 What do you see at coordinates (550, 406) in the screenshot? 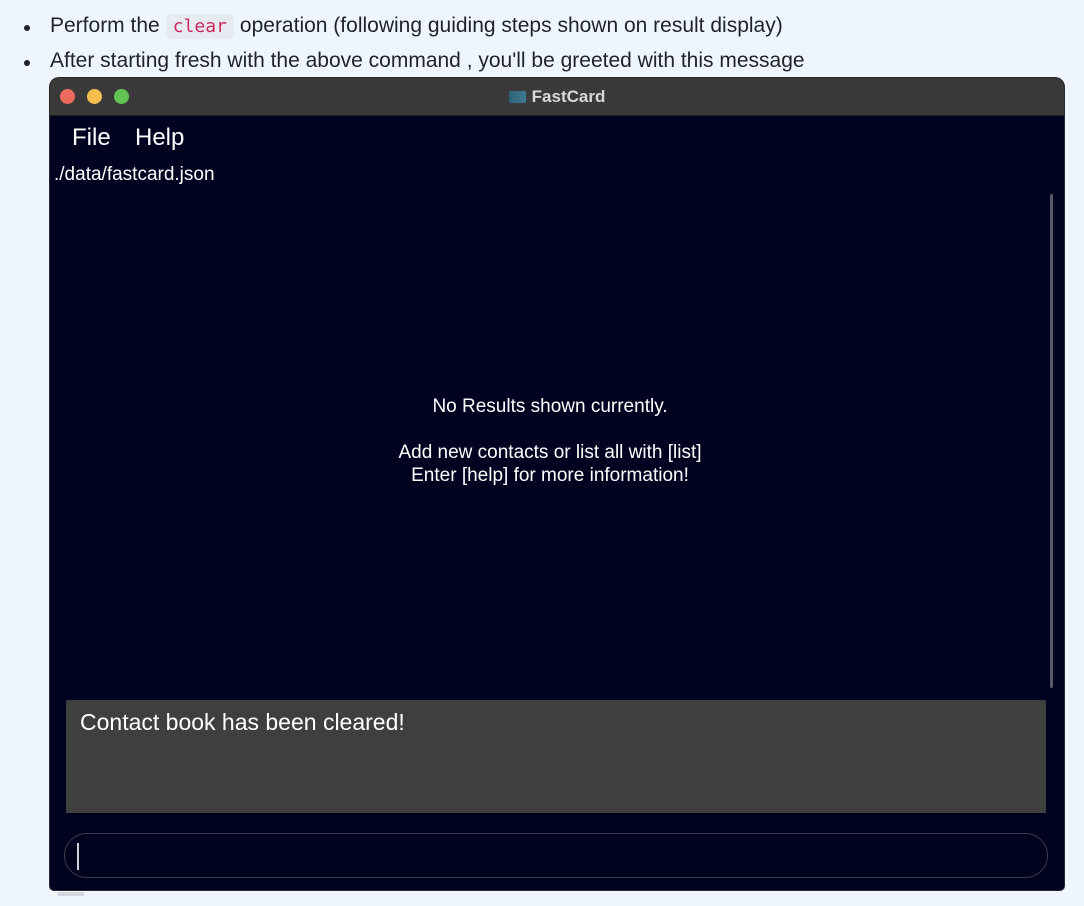
I see `empty-list-message: No Results shown currently.` at bounding box center [550, 406].